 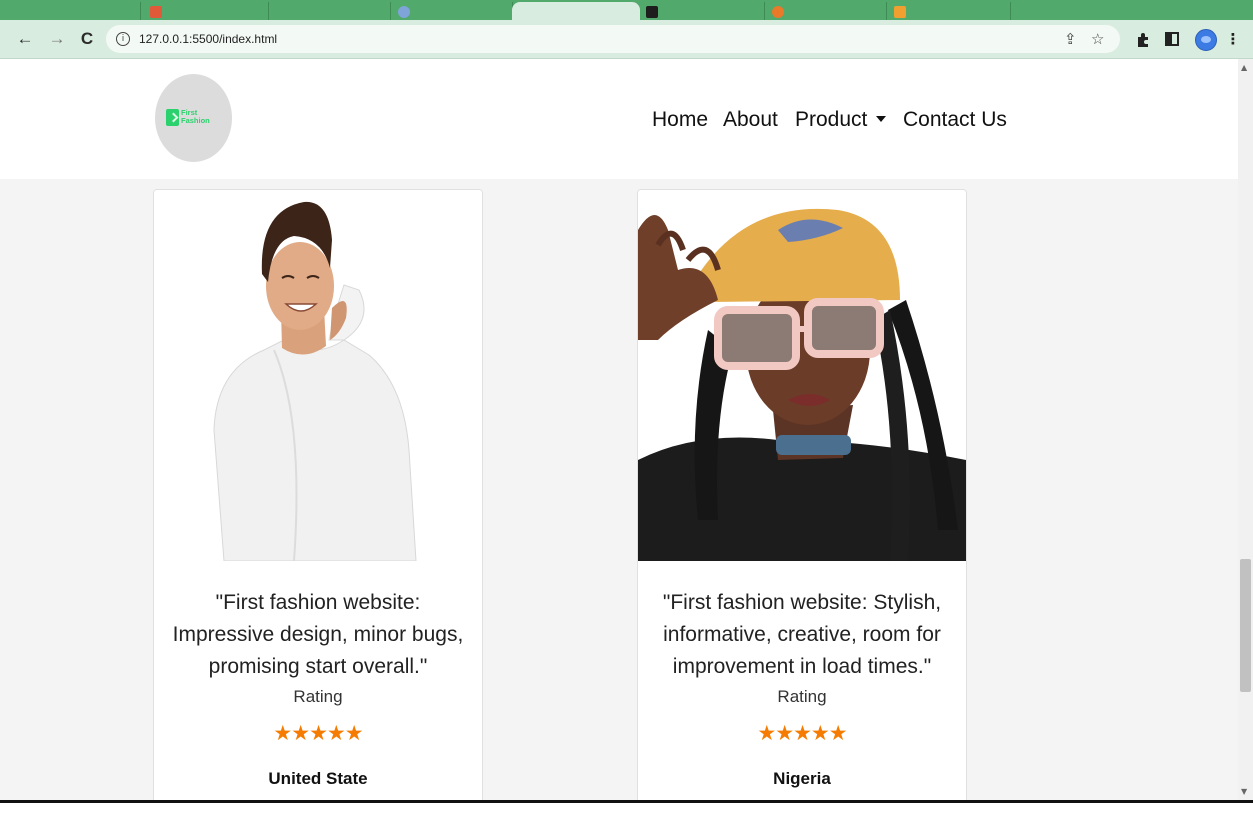 I want to click on logo-line-2: Fashion, so click(x=195, y=120).